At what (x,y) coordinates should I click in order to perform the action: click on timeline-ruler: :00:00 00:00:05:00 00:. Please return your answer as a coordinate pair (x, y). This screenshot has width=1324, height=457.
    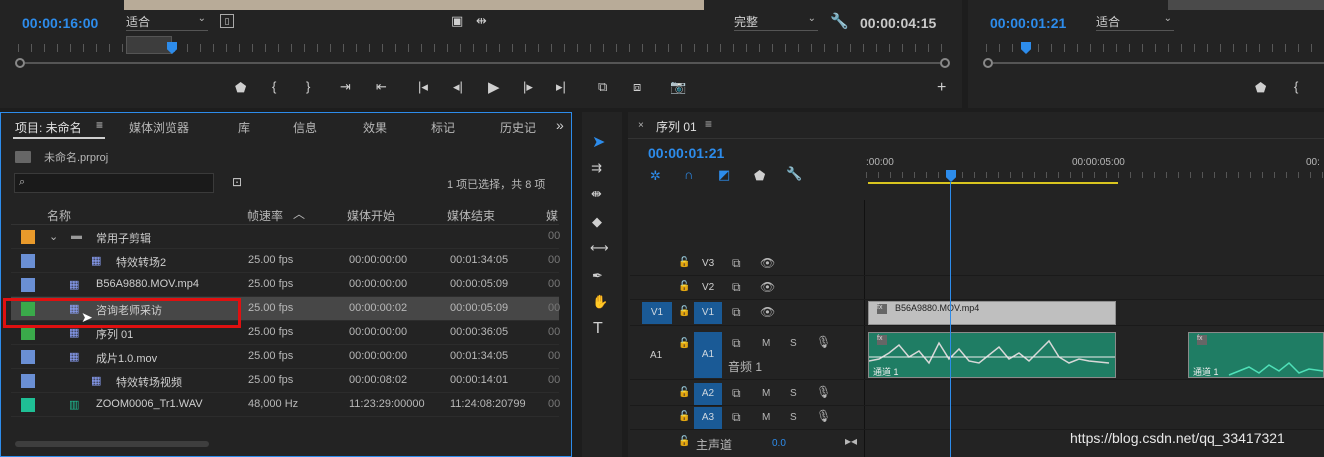
    Looking at the image, I should click on (1095, 170).